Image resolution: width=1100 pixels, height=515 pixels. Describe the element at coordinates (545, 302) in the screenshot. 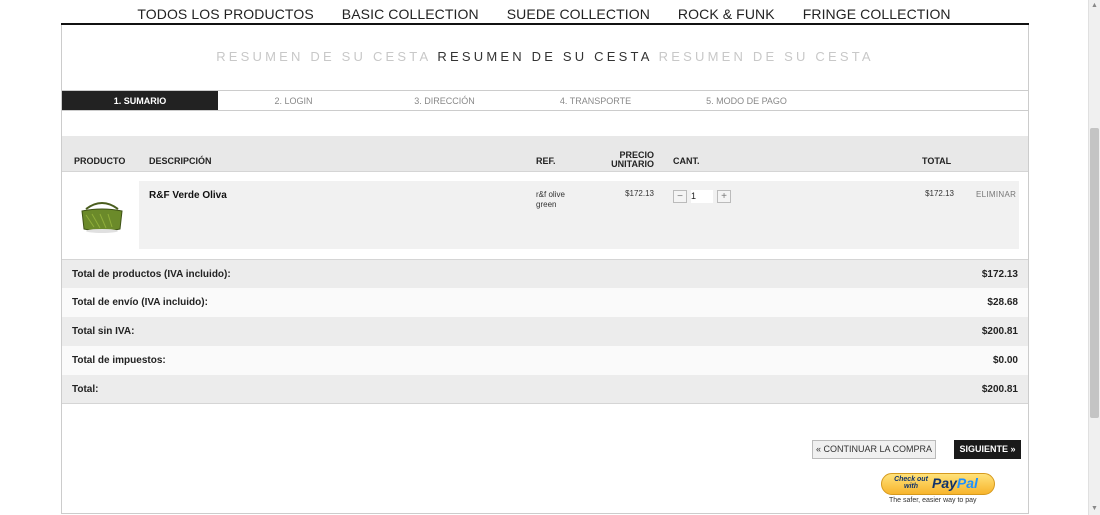

I see `total-envio-row: Total de envío (IVA incluido): $28.68` at that location.